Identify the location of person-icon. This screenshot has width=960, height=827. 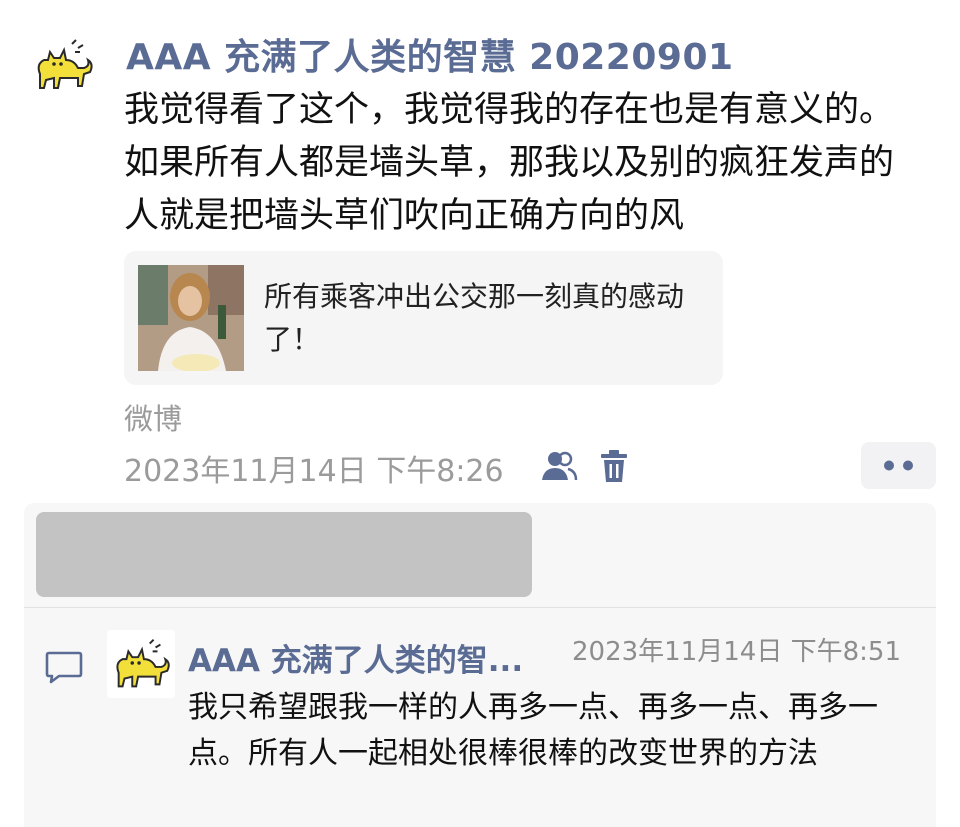
(560, 466).